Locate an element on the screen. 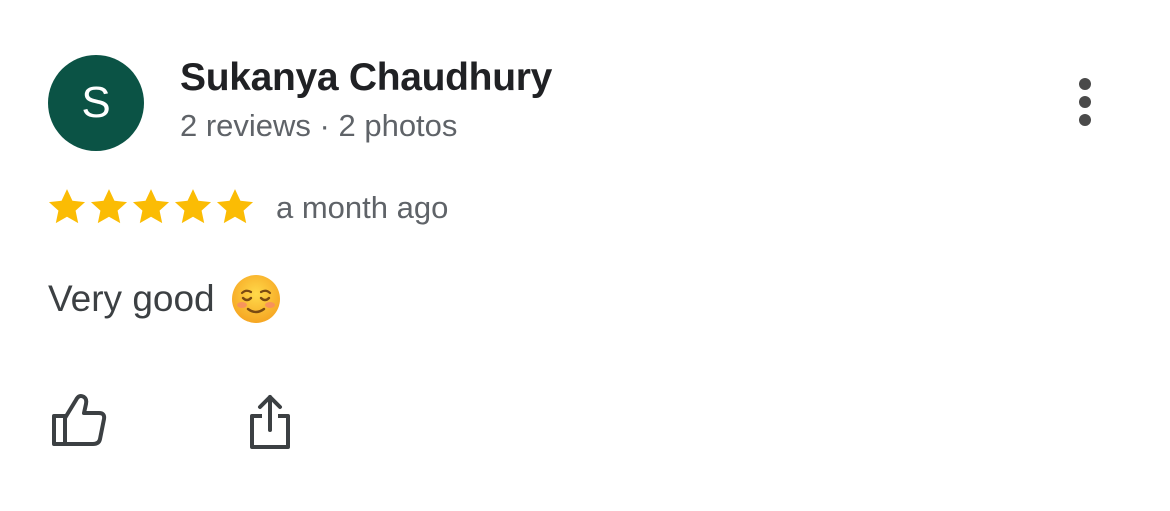  star-rating is located at coordinates (151, 207).